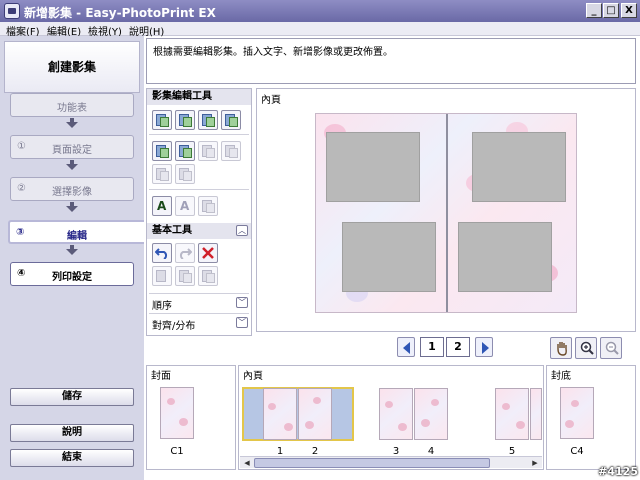  I want to click on step-select-images-button: ② 選擇影像, so click(72, 189).